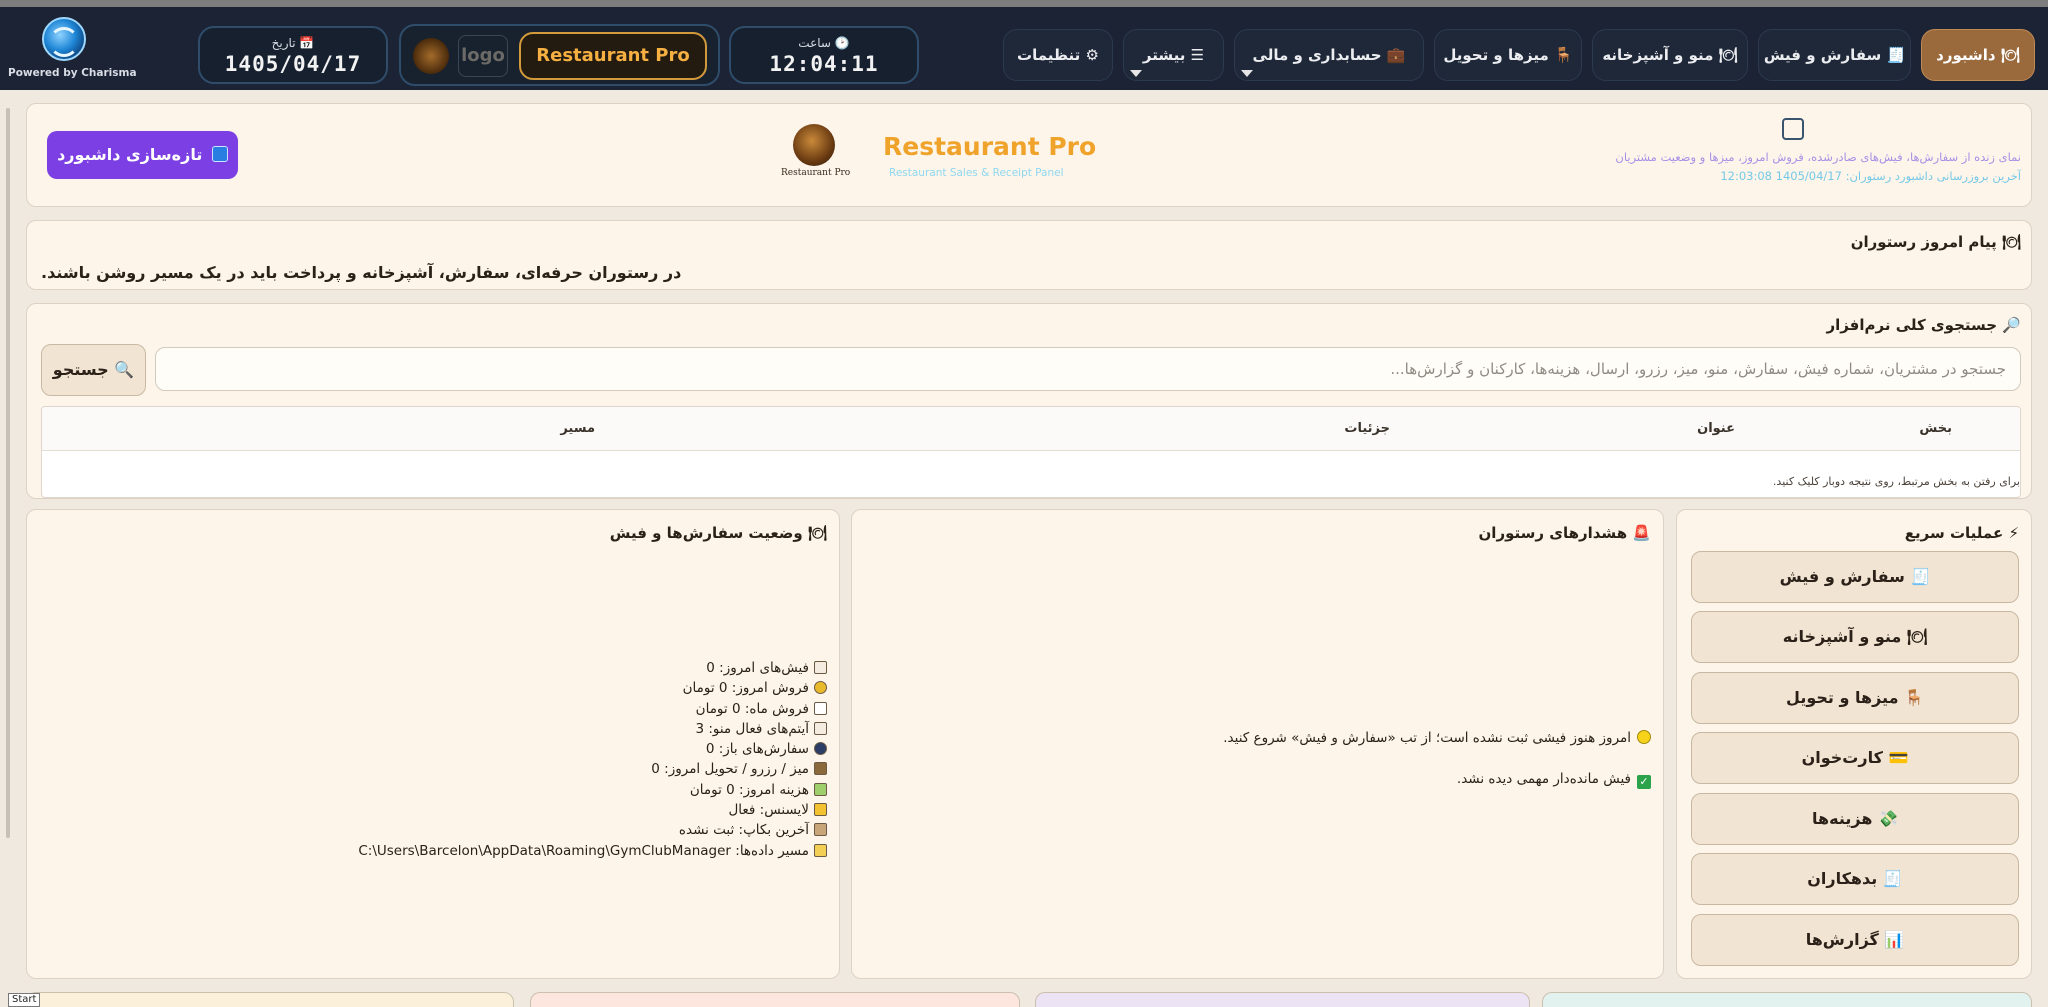 This screenshot has height=1007, width=2048. I want to click on emblem-caption: Restaurant Pro, so click(816, 173).